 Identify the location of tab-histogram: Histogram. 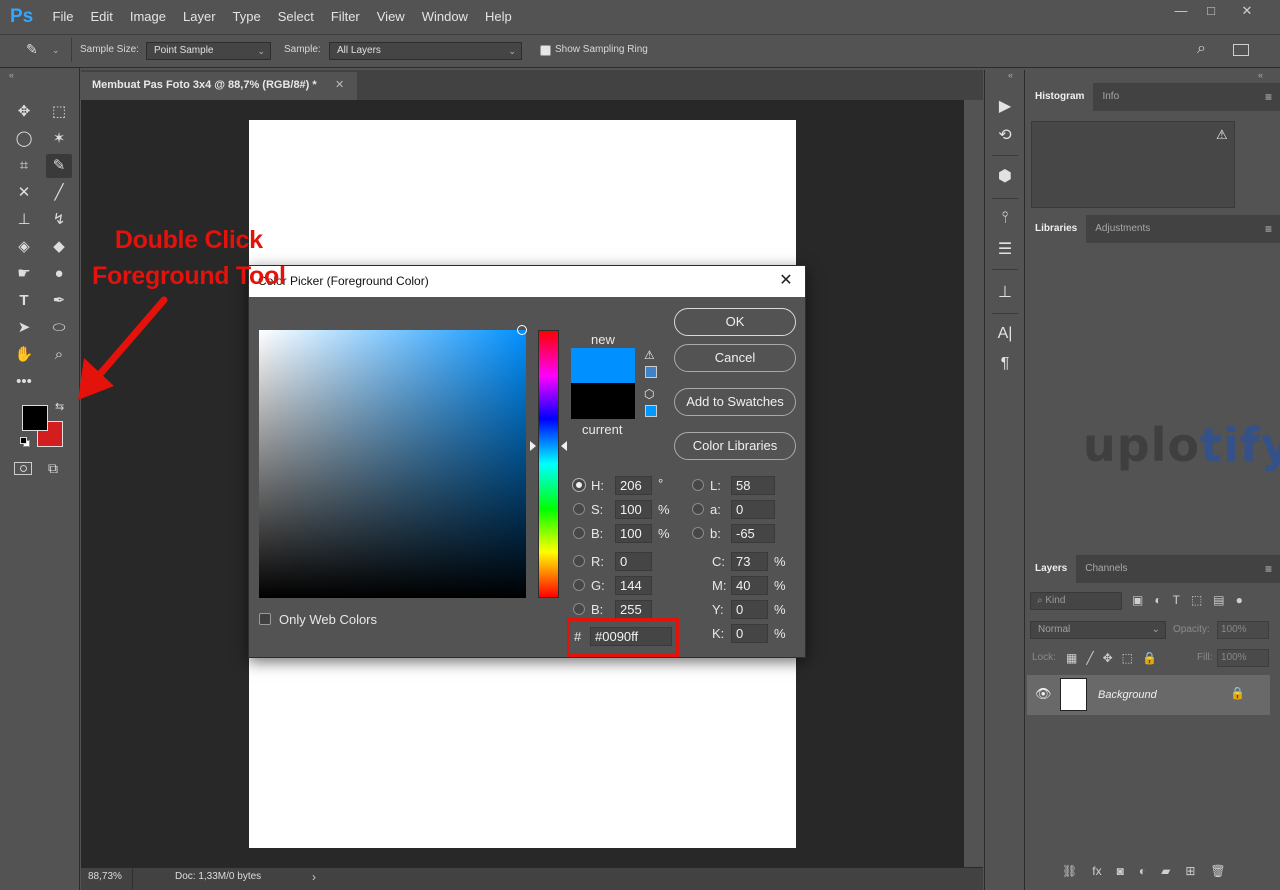
(1060, 97).